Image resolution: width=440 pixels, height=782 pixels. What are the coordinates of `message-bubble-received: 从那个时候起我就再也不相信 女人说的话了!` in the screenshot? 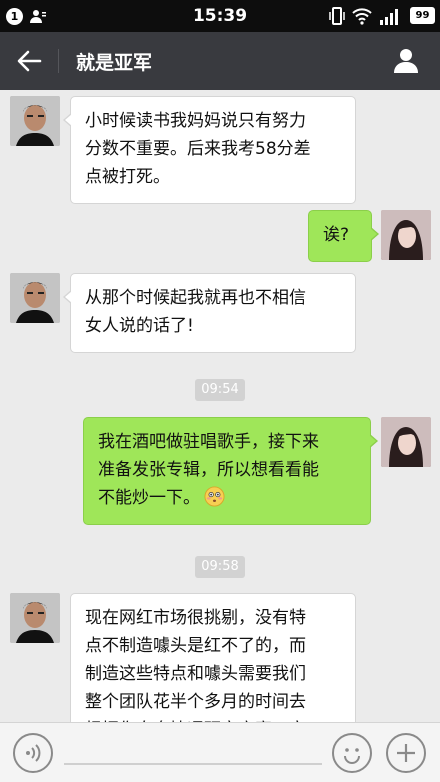 It's located at (209, 313).